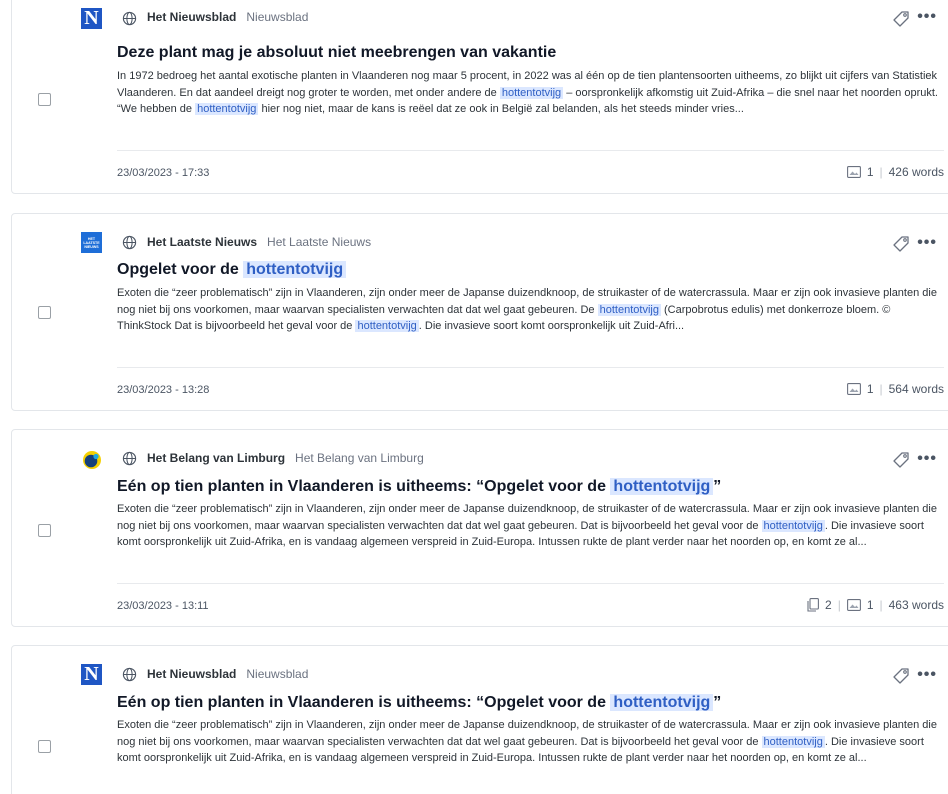 The width and height of the screenshot is (948, 794). What do you see at coordinates (813, 605) in the screenshot?
I see `pages-icon` at bounding box center [813, 605].